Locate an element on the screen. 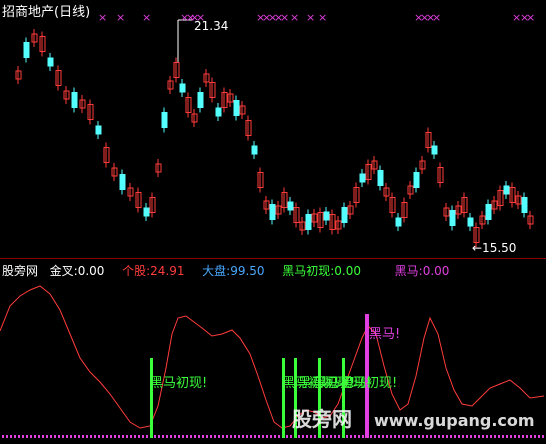 This screenshot has width=546, height=444. watermark-url: www.gupang.com is located at coordinates (454, 420).